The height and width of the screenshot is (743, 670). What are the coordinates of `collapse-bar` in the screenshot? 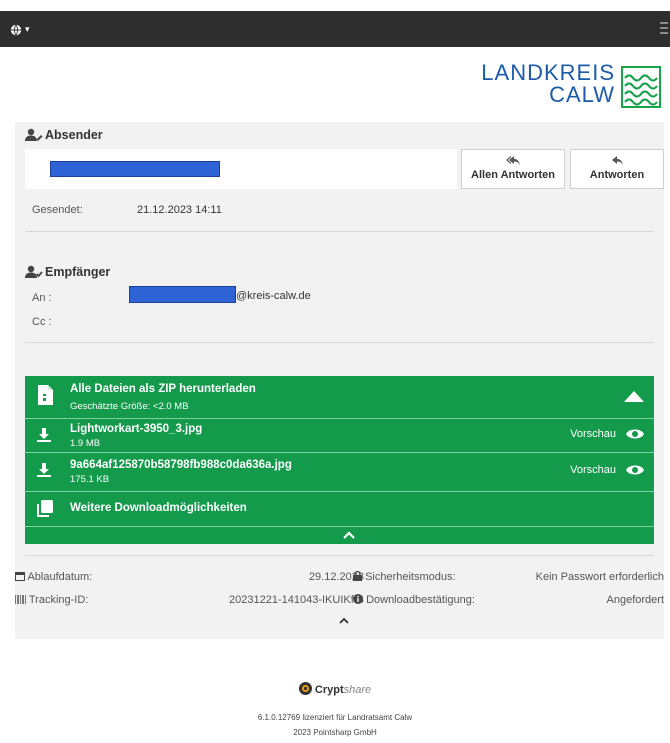 It's located at (339, 535).